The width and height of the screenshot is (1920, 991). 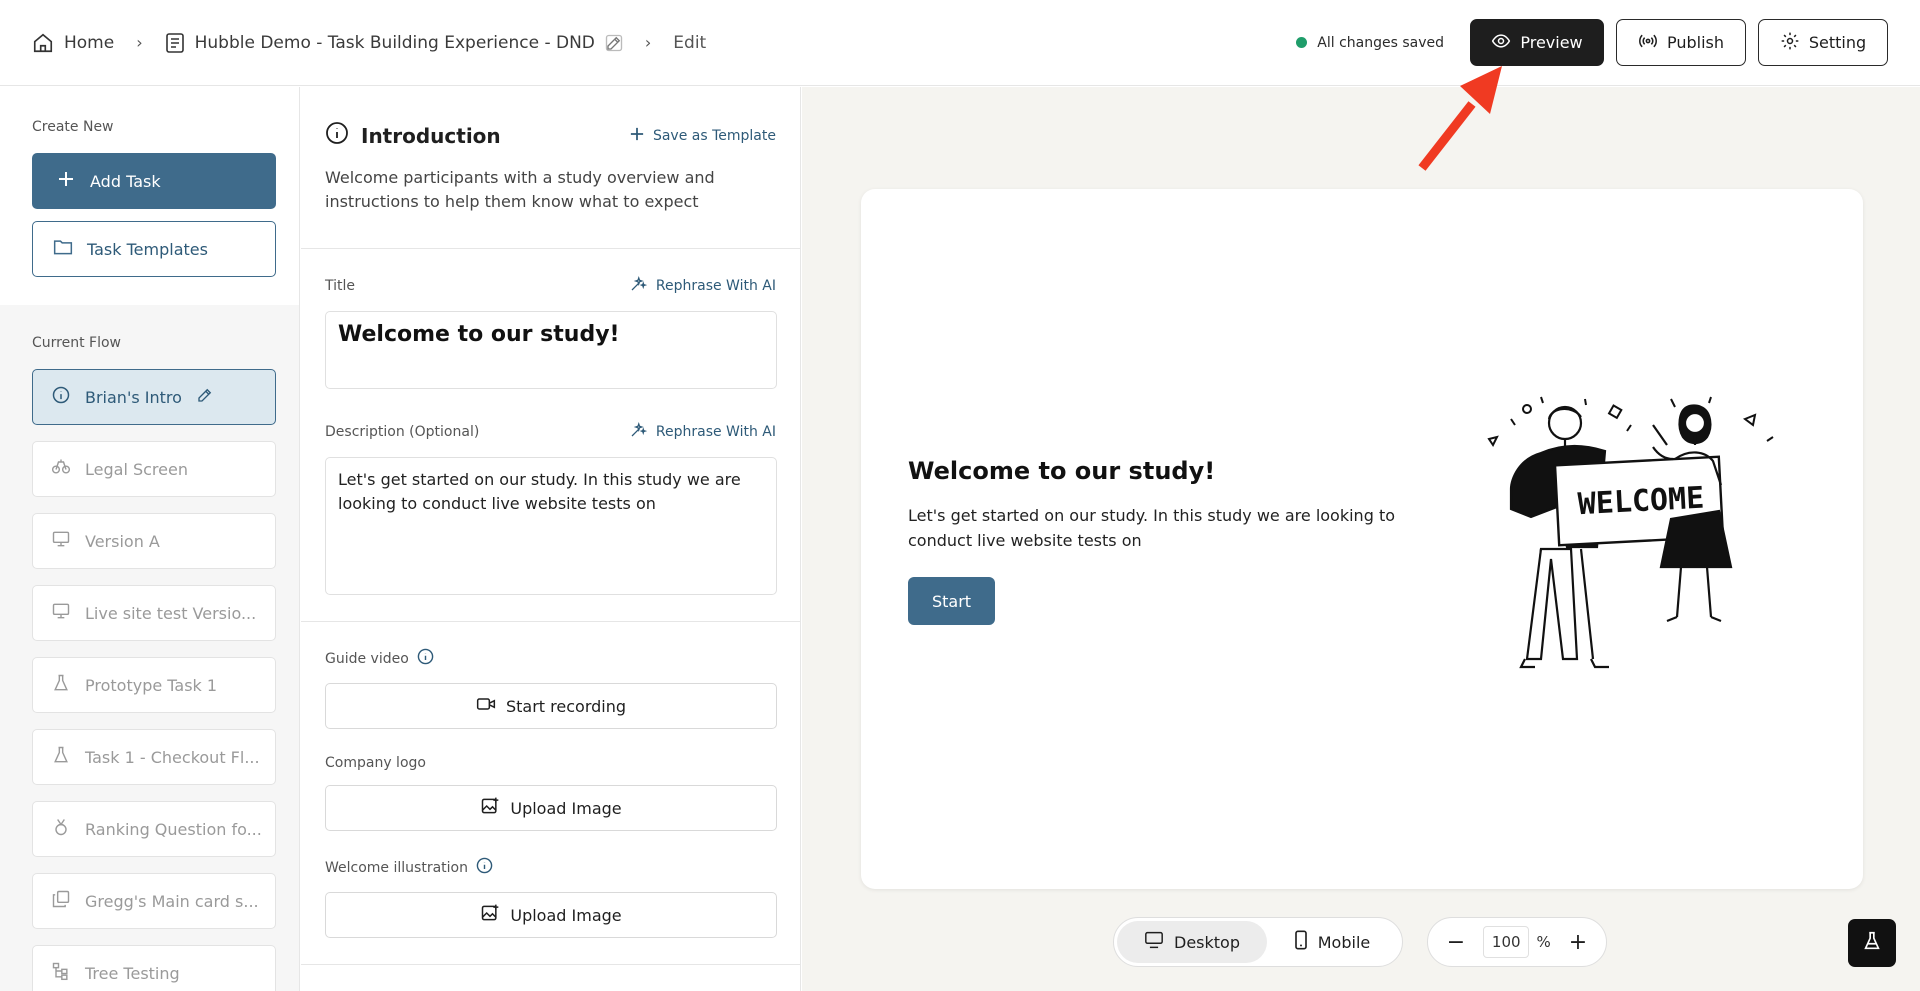 What do you see at coordinates (566, 915) in the screenshot?
I see `upload-image-label: Upload Image` at bounding box center [566, 915].